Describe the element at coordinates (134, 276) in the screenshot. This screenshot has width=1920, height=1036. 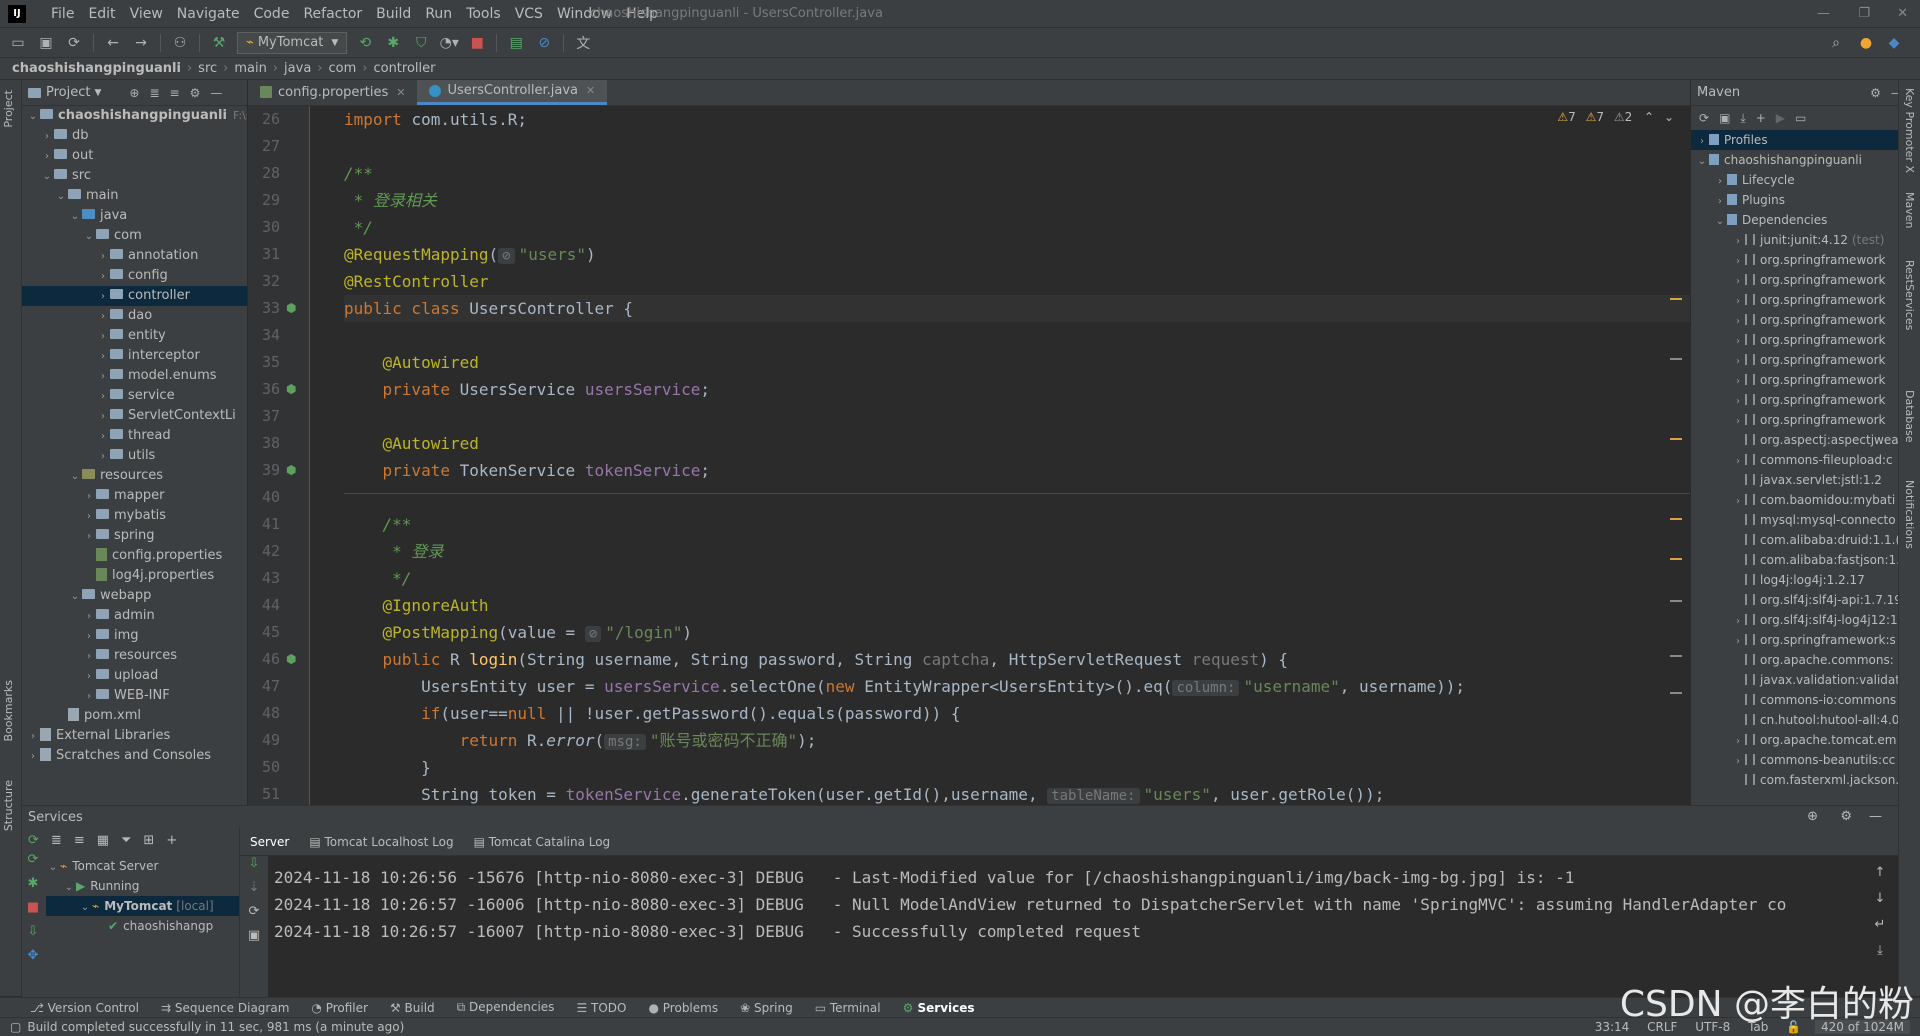
I see `tree-item: › config` at that location.